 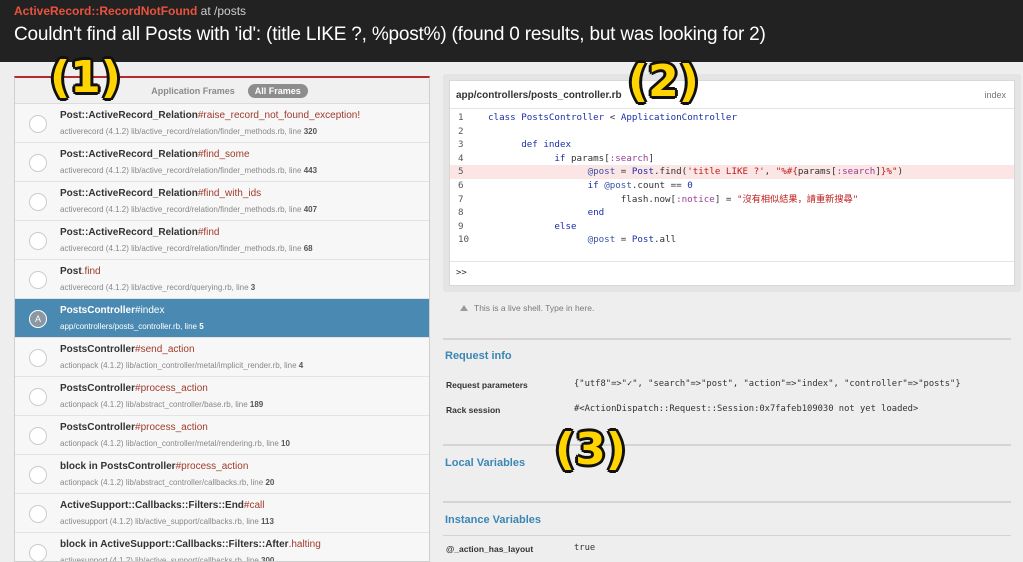 What do you see at coordinates (515, 145) in the screenshot?
I see `code-line: 3 def index` at bounding box center [515, 145].